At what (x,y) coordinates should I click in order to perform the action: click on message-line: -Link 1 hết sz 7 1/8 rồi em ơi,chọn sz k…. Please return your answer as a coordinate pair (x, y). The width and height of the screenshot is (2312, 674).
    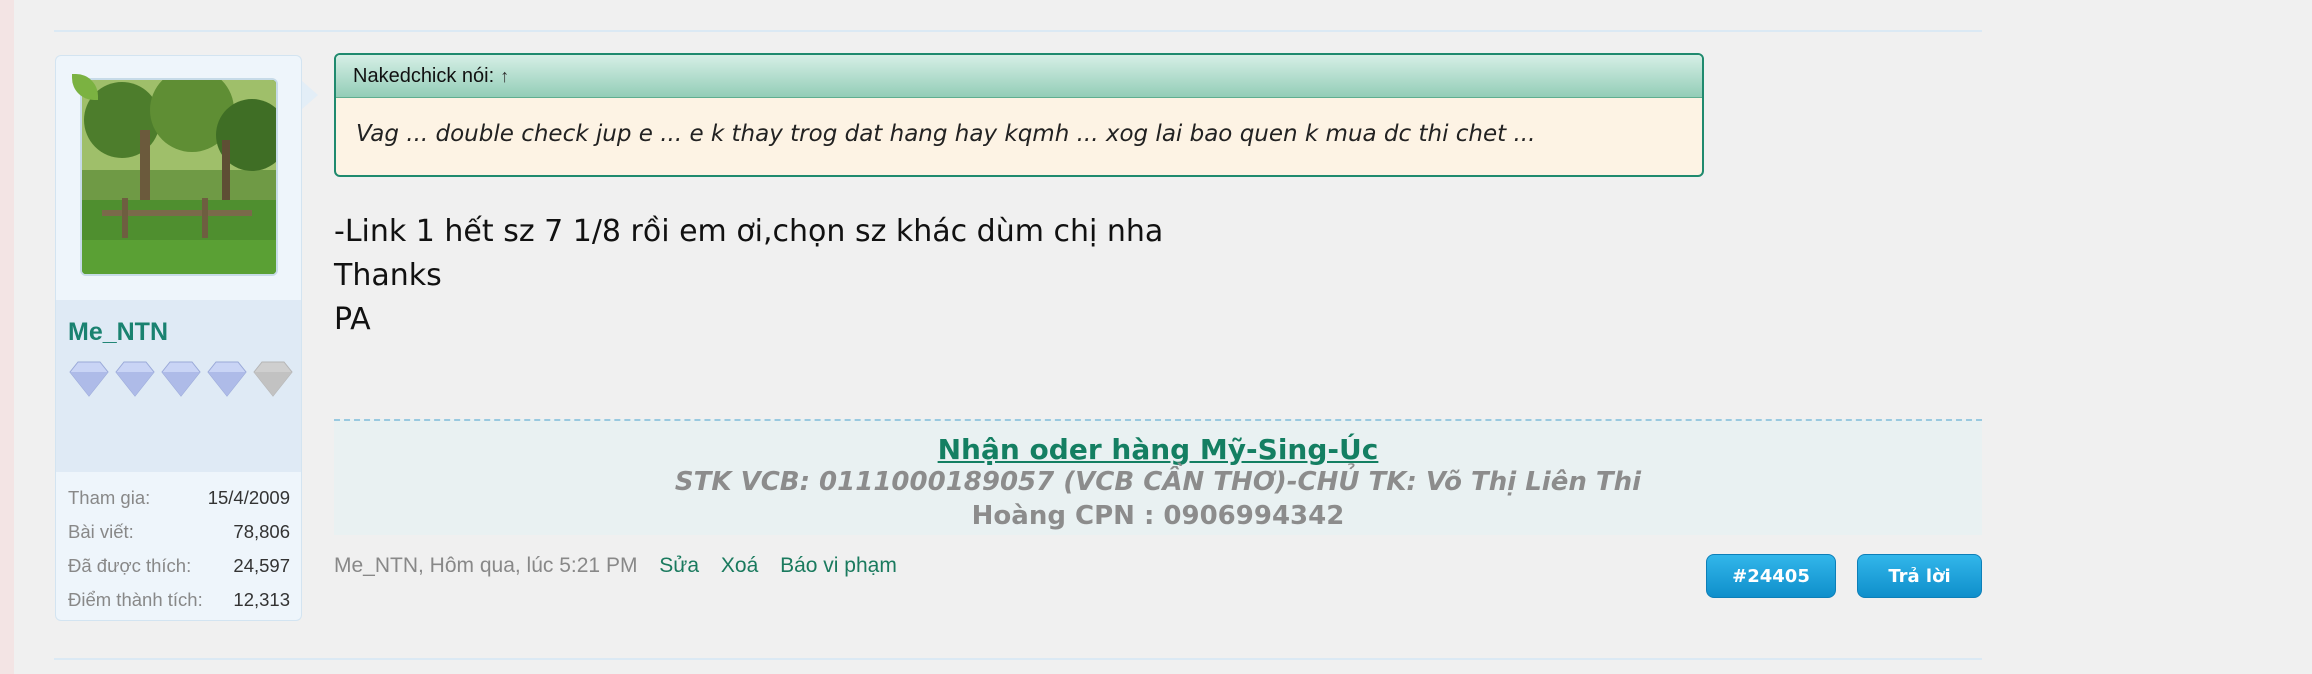
    Looking at the image, I should click on (749, 231).